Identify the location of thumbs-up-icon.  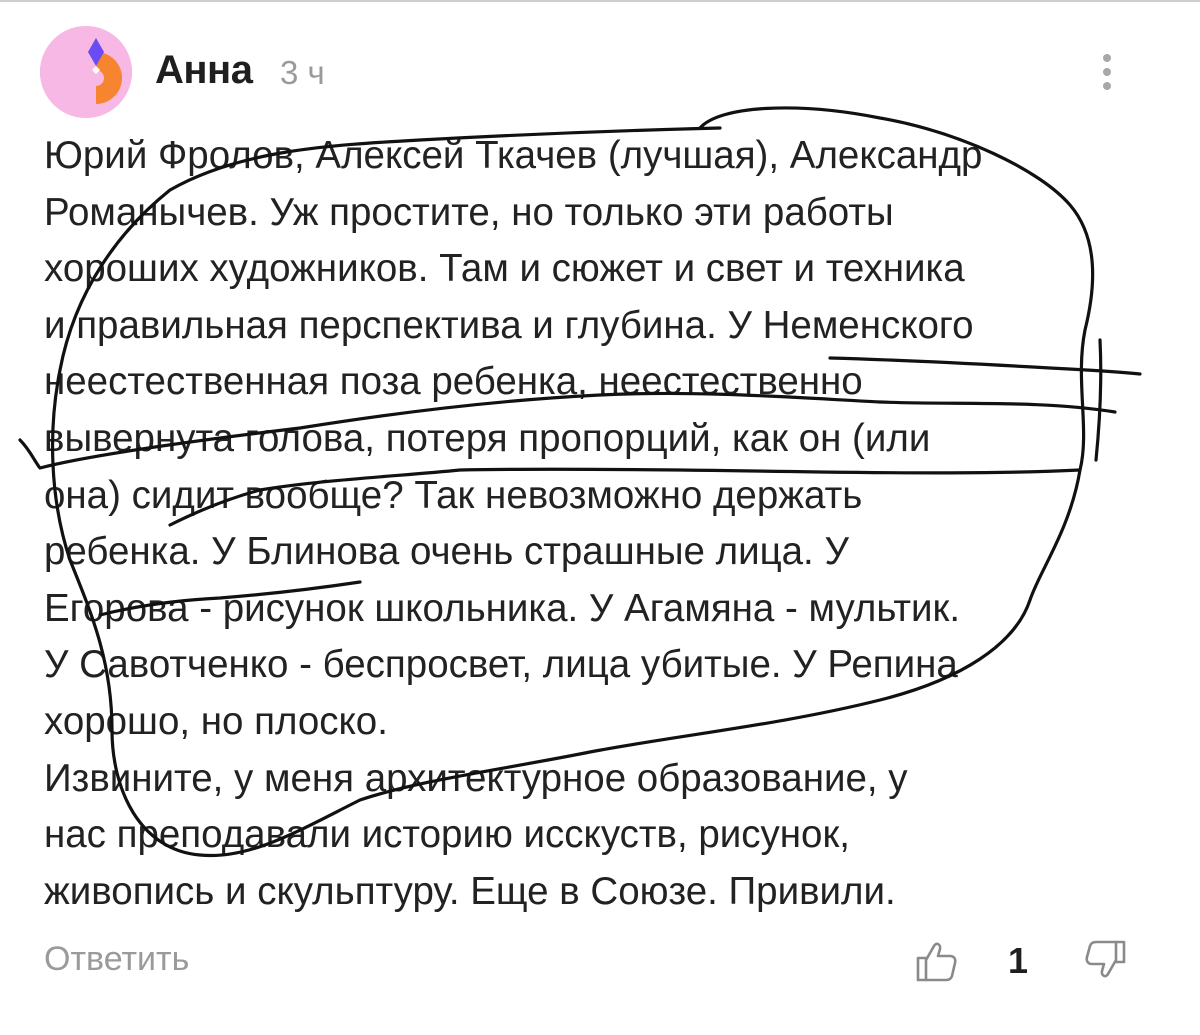
(935, 961).